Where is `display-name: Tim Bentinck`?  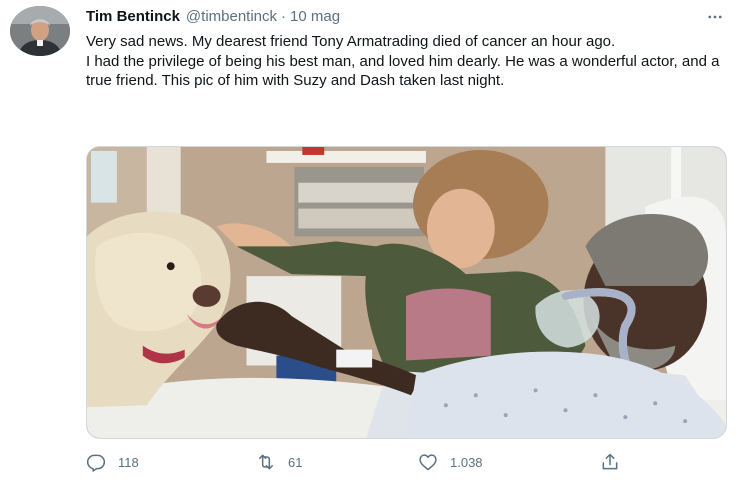 display-name: Tim Bentinck is located at coordinates (133, 16).